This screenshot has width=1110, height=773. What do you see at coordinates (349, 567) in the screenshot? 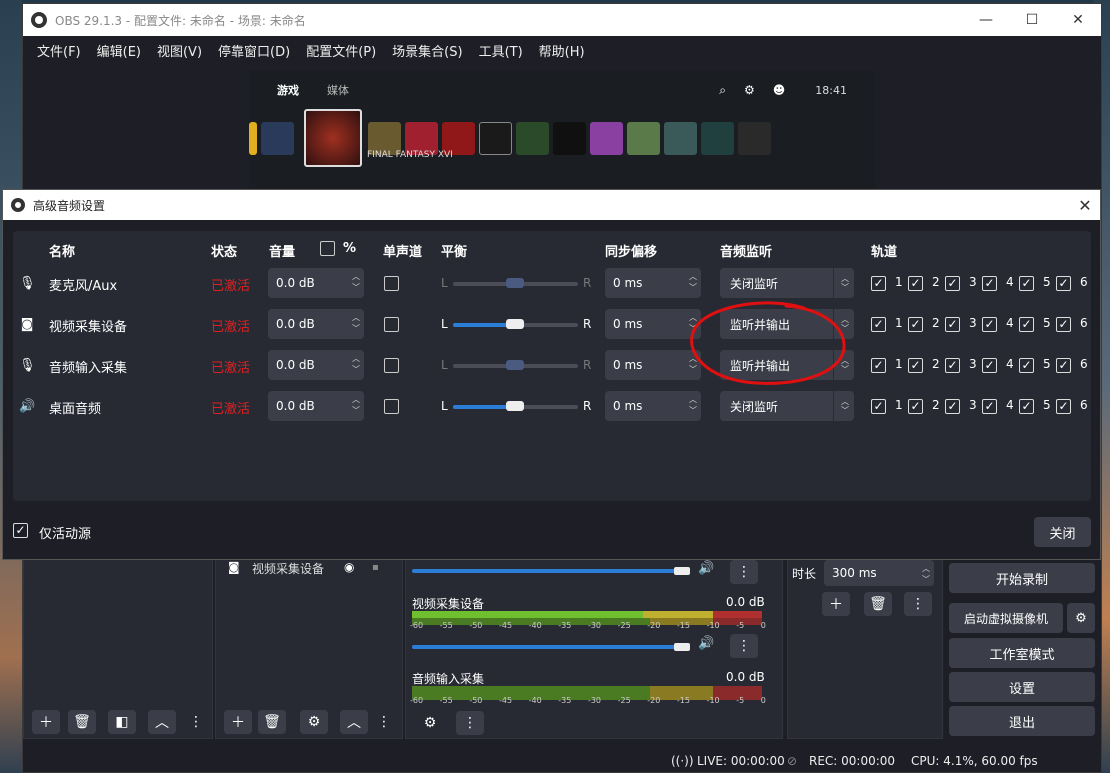
I see `visibility-eye-icon: ◉` at bounding box center [349, 567].